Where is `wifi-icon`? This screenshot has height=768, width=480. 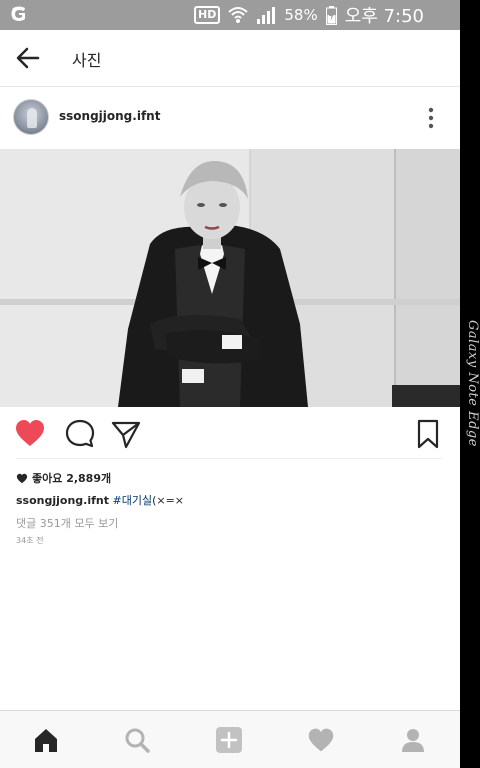
wifi-icon is located at coordinates (238, 15).